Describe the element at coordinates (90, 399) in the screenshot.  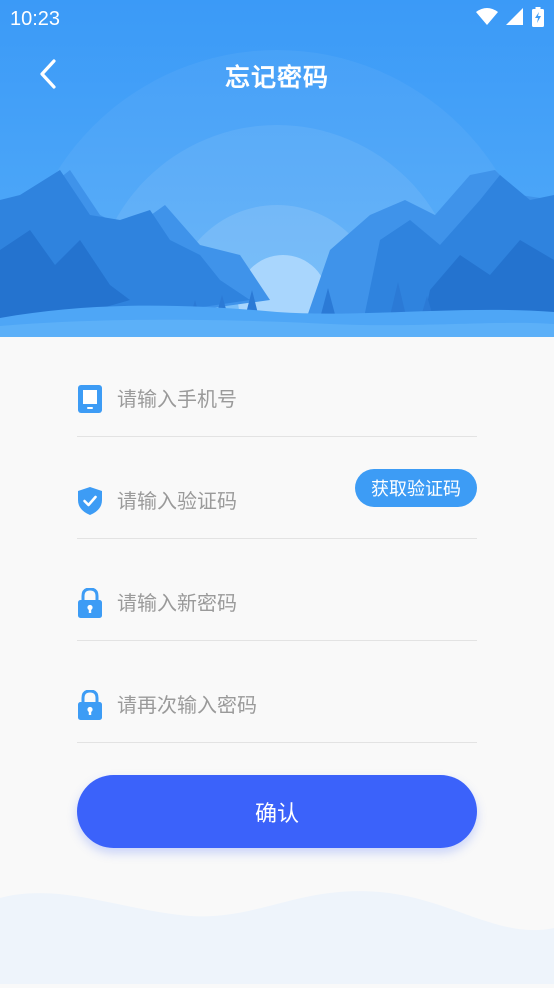
I see `phone-icon` at that location.